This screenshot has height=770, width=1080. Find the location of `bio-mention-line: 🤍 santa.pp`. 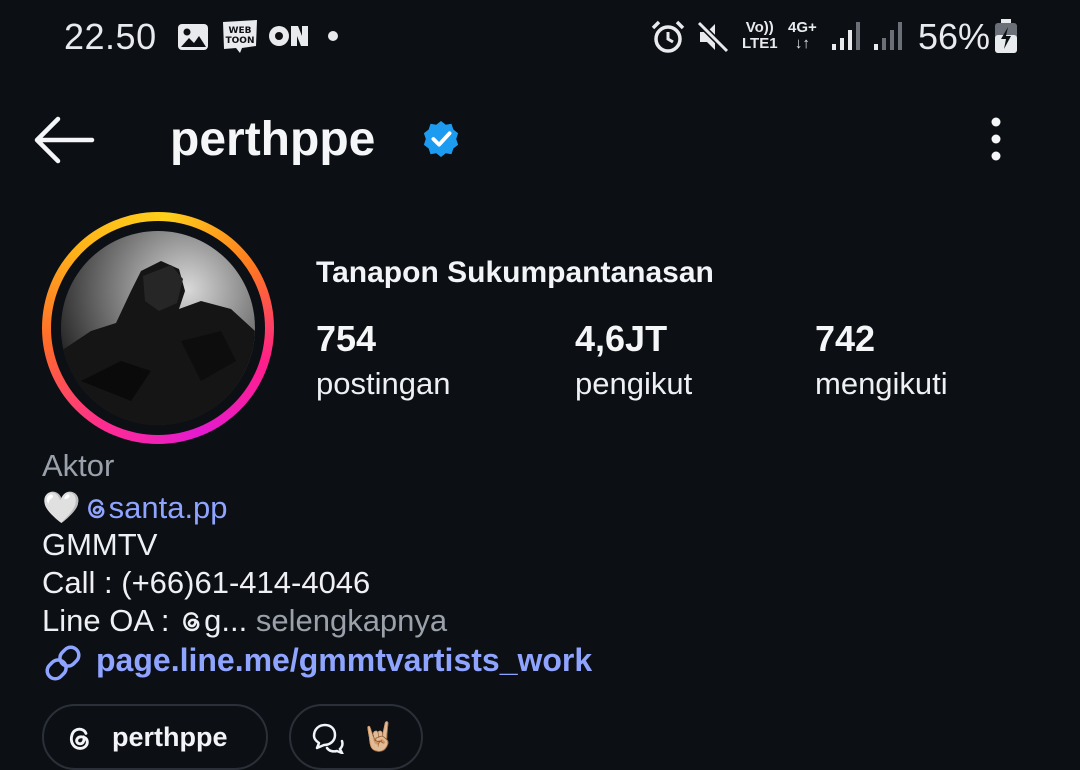

bio-mention-line: 🤍 santa.pp is located at coordinates (135, 507).